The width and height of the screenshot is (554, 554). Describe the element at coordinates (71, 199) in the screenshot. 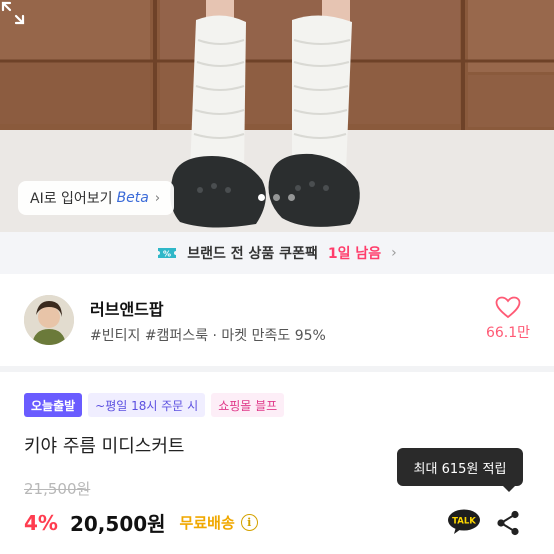

I see `ai-try-on-label: AI로 입어보기` at that location.